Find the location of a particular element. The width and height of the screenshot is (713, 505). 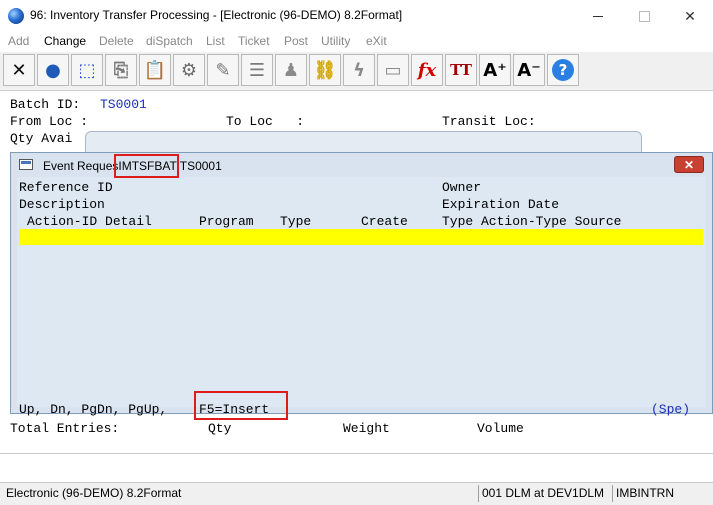

cancel-x-icon: ✕ is located at coordinates (19, 70).